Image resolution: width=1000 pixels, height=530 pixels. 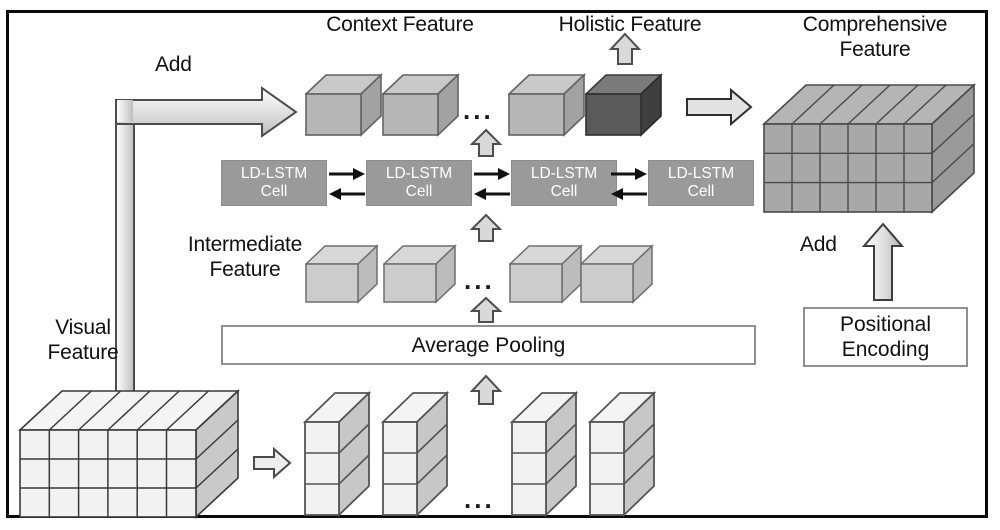 I want to click on intermediate-up-arrow, so click(x=486, y=228).